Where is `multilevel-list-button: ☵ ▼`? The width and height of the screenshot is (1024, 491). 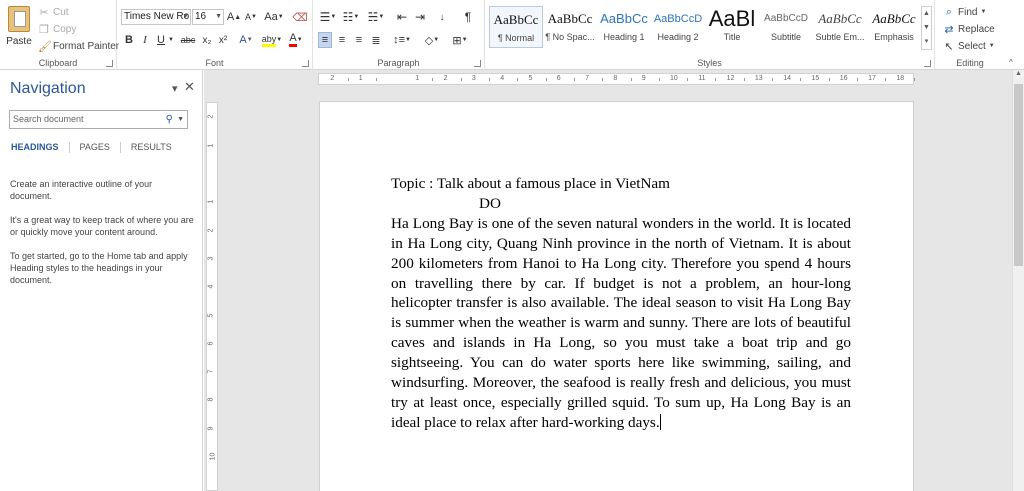
multilevel-list-button: ☵ ▼ is located at coordinates (376, 17).